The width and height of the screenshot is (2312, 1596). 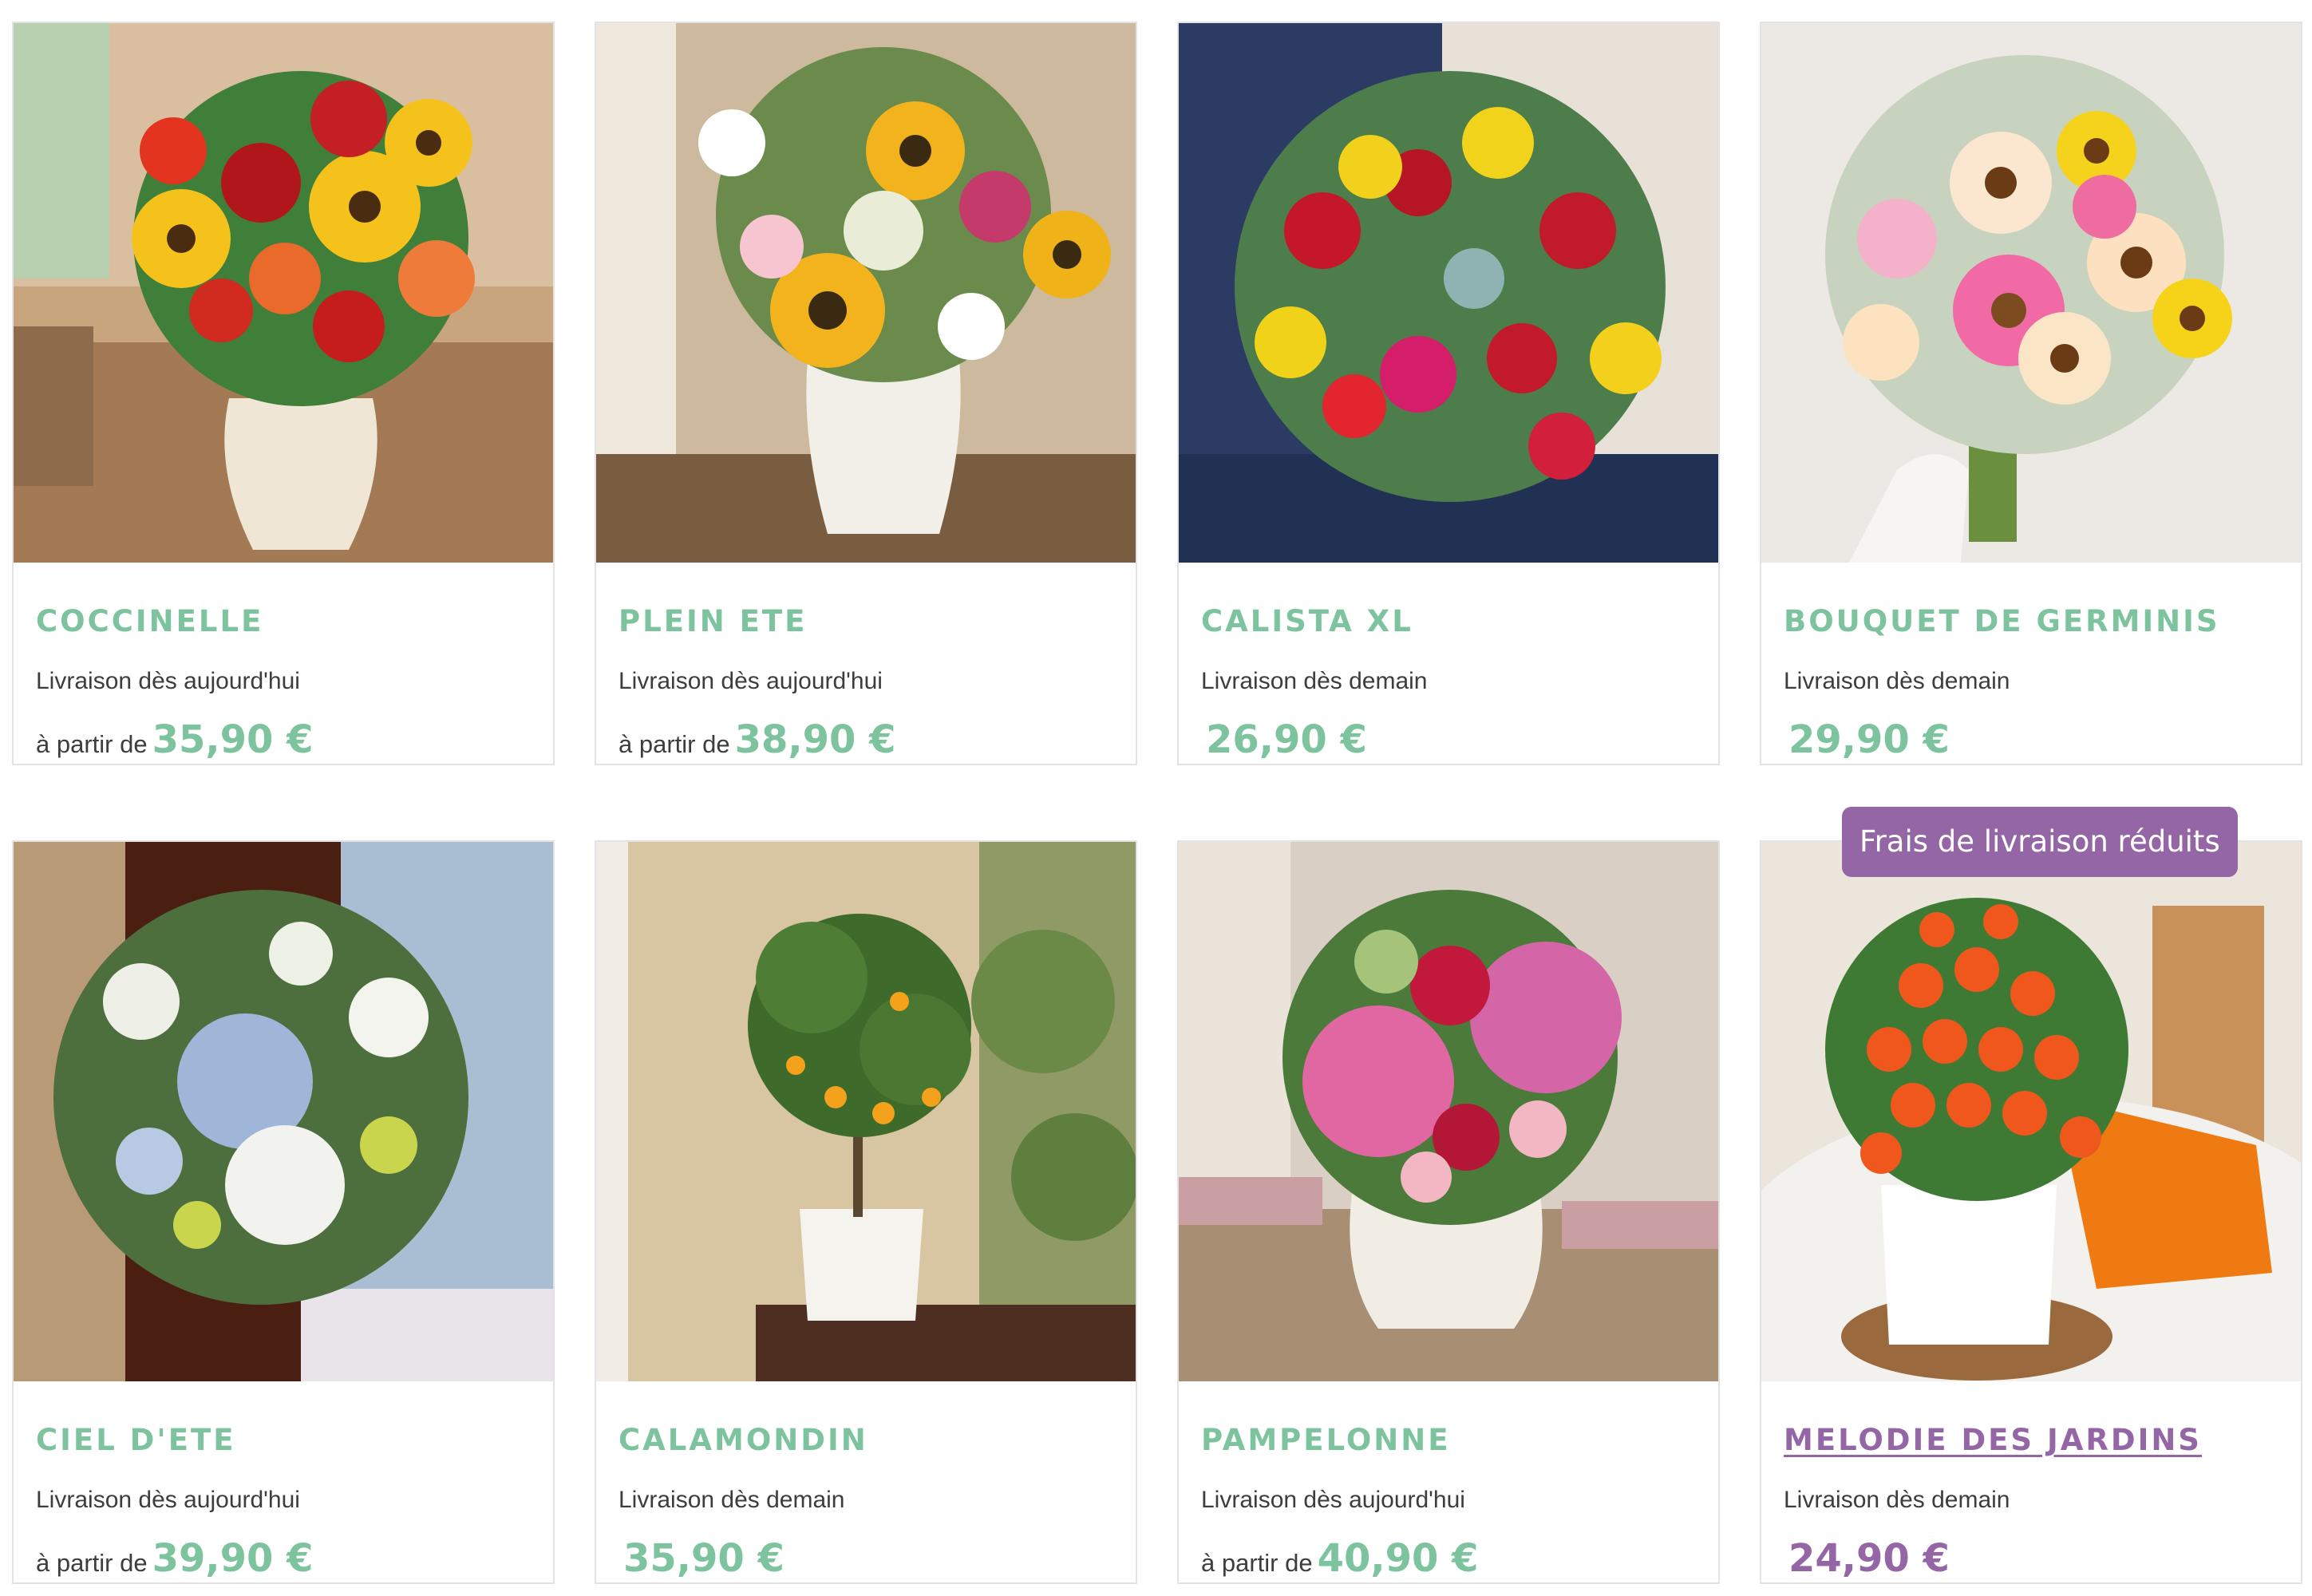 I want to click on product-price: 26,90 €, so click(x=1286, y=739).